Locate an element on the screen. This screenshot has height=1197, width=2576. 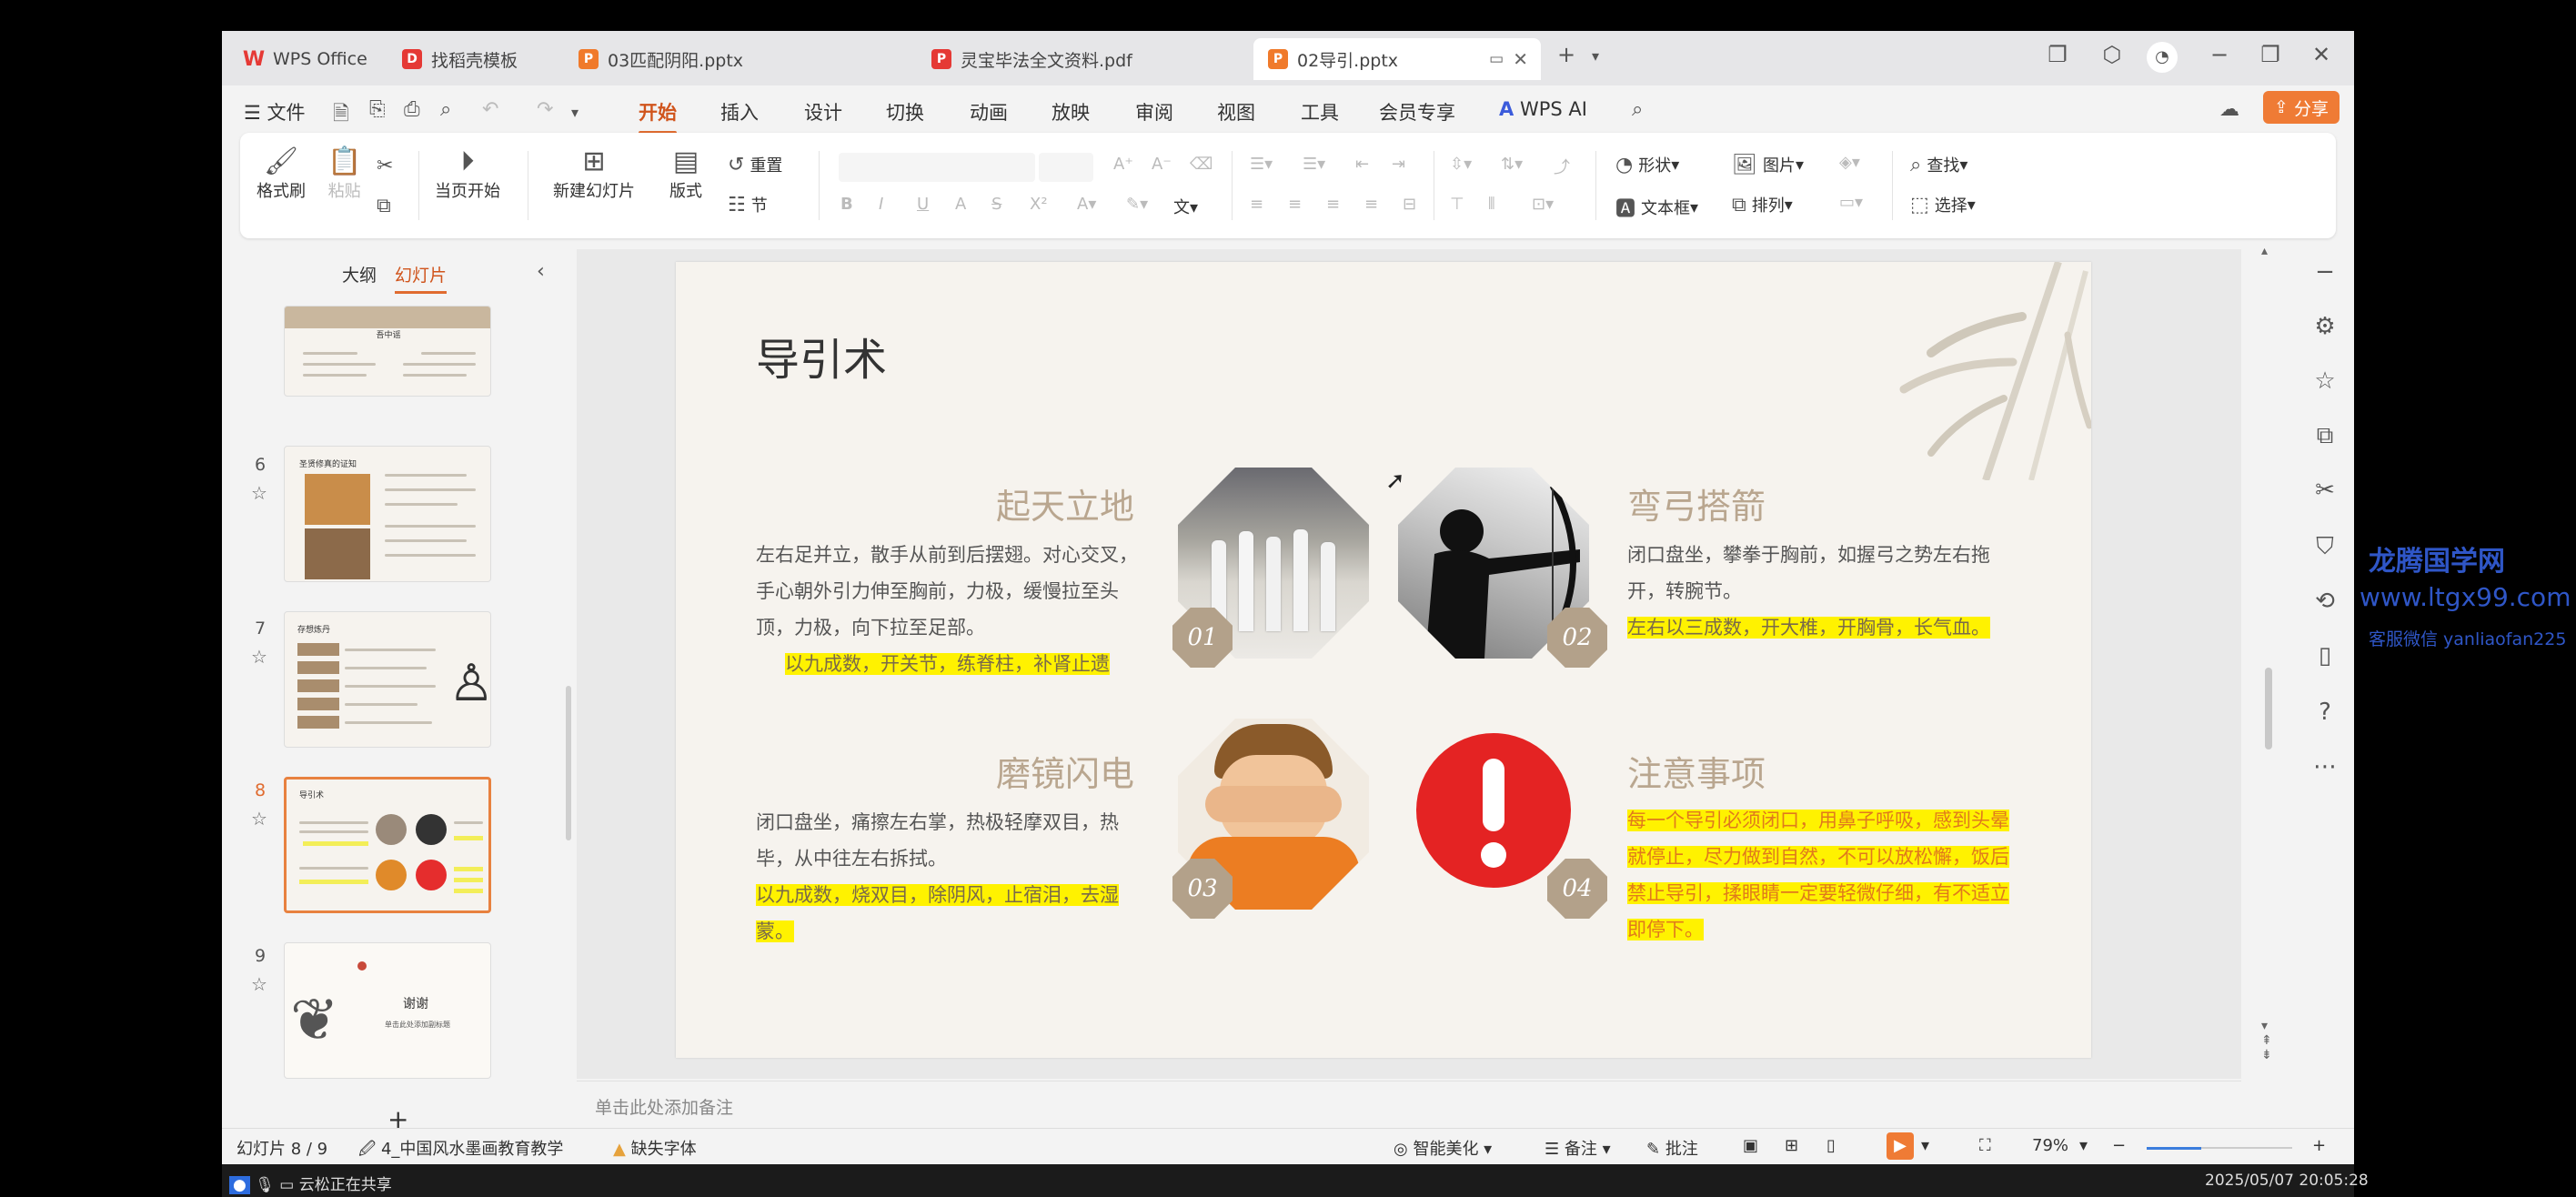
fit-window-icon: ⛶ is located at coordinates (1985, 1145).